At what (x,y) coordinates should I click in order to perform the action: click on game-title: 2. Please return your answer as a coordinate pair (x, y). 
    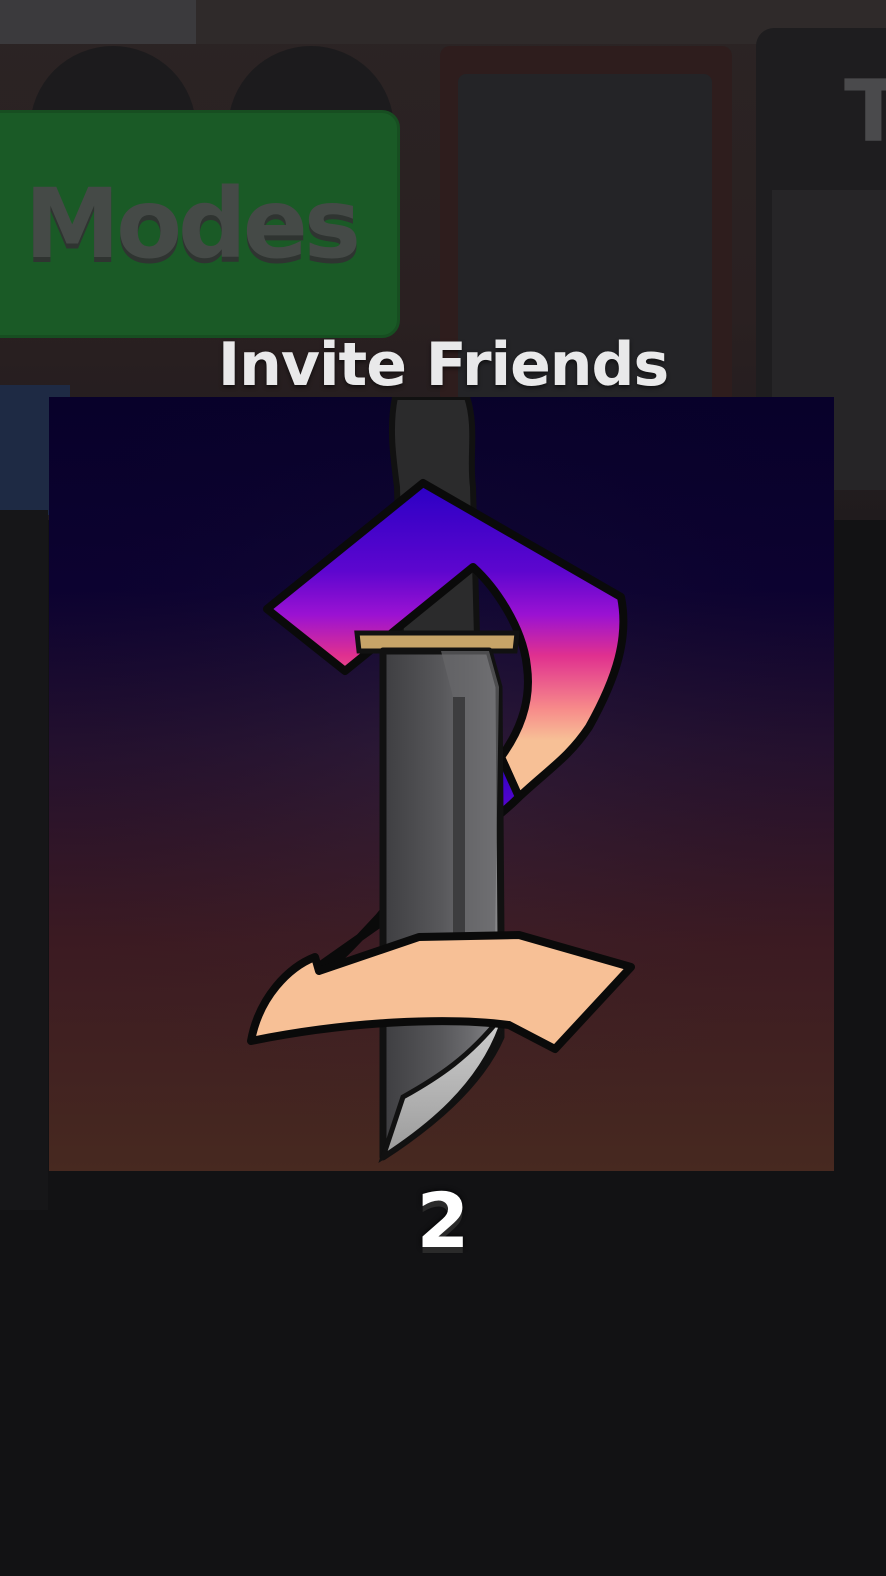
    Looking at the image, I should click on (443, 1220).